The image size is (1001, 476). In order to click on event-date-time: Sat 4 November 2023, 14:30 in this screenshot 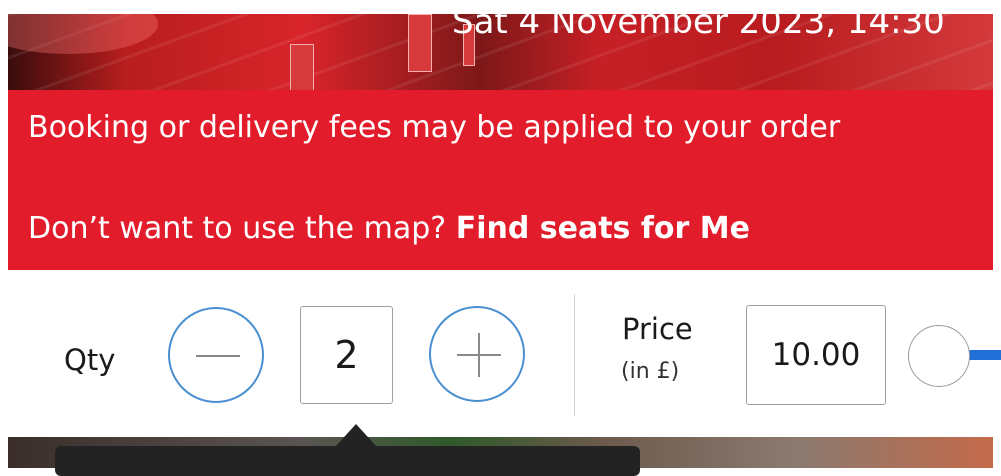, I will do `click(698, 28)`.